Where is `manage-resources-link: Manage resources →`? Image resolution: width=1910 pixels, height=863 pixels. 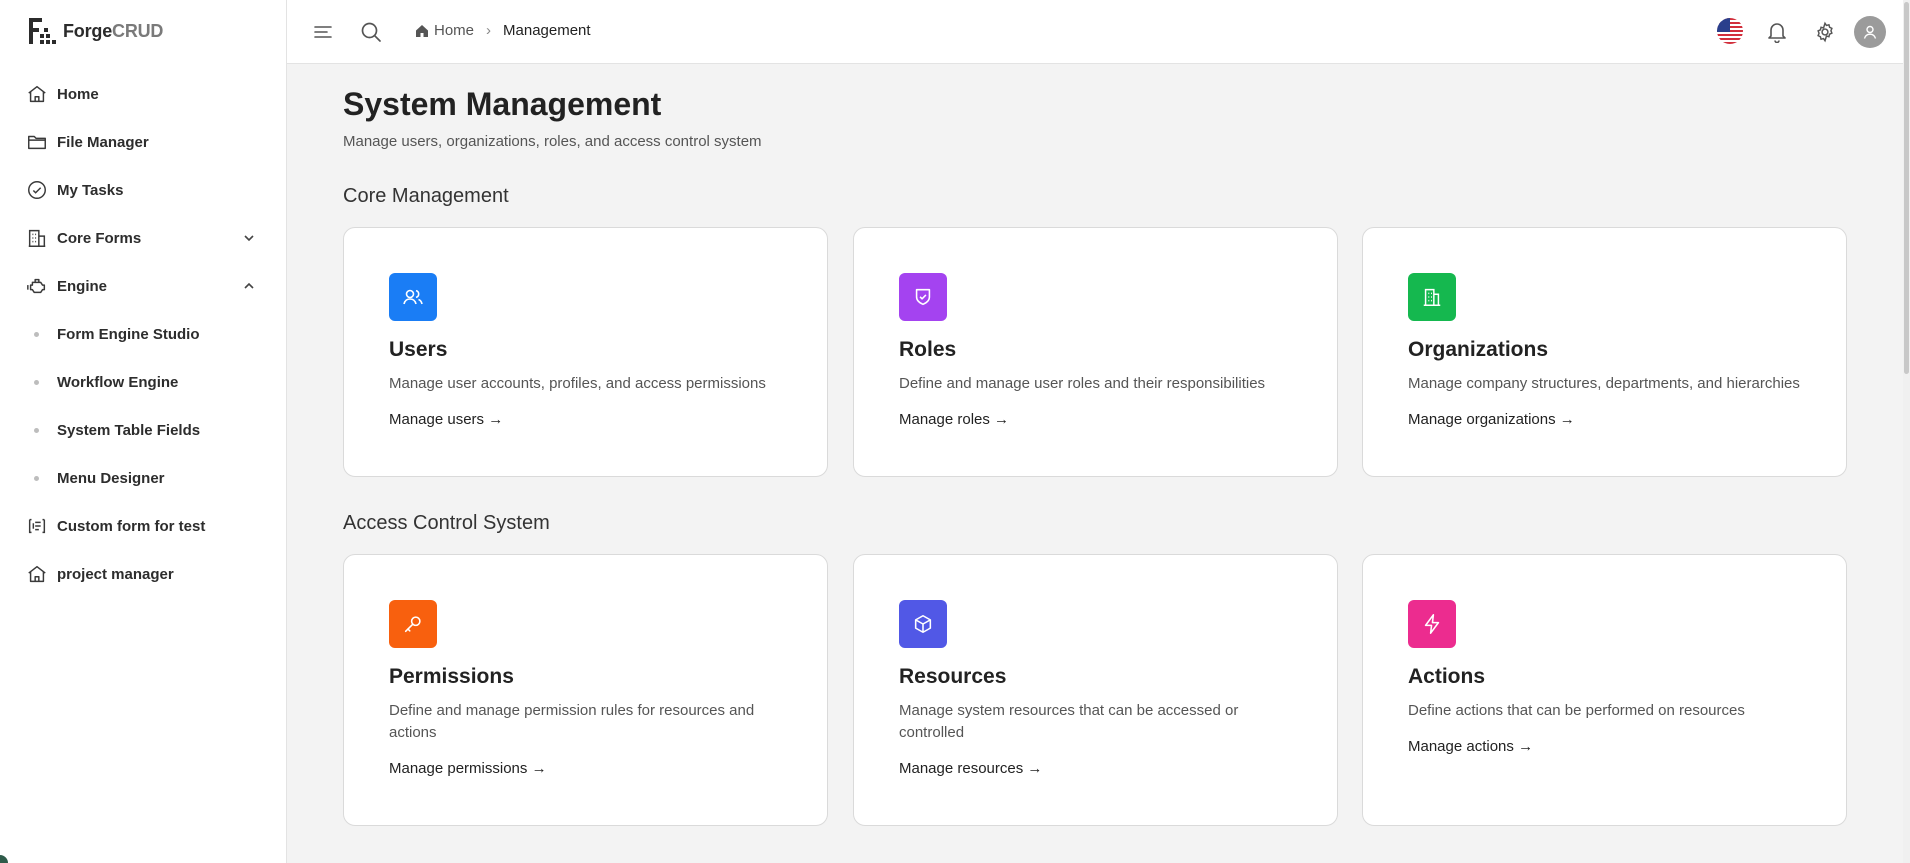 manage-resources-link: Manage resources → is located at coordinates (970, 768).